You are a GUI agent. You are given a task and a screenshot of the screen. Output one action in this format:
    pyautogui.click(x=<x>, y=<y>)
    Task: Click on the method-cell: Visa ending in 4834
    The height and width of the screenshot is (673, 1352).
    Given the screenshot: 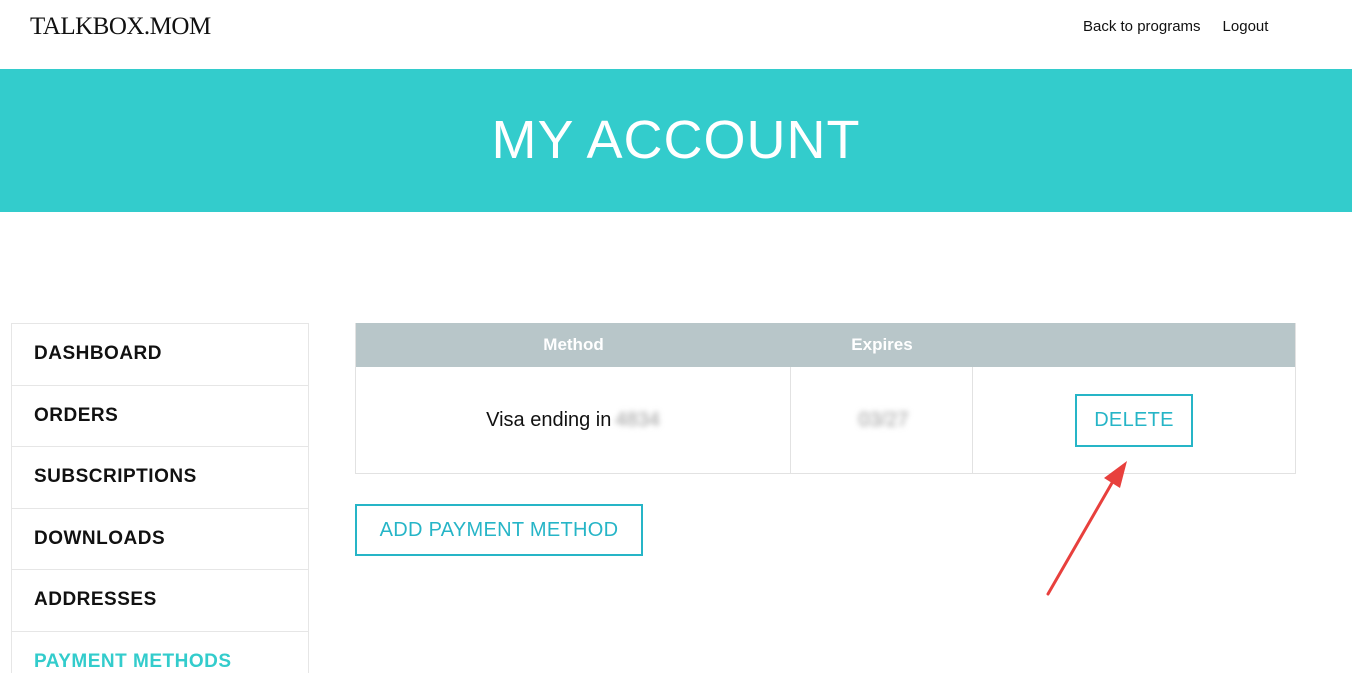 What is the action you would take?
    pyautogui.click(x=573, y=420)
    